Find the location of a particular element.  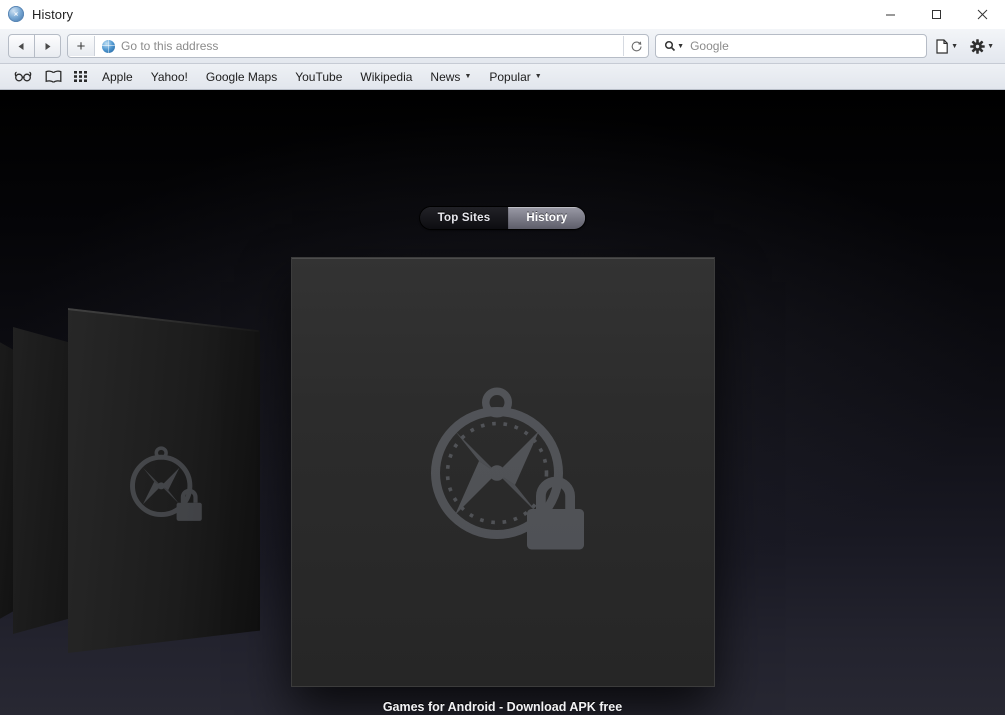

top-sites-grid-icon is located at coordinates (80, 77).